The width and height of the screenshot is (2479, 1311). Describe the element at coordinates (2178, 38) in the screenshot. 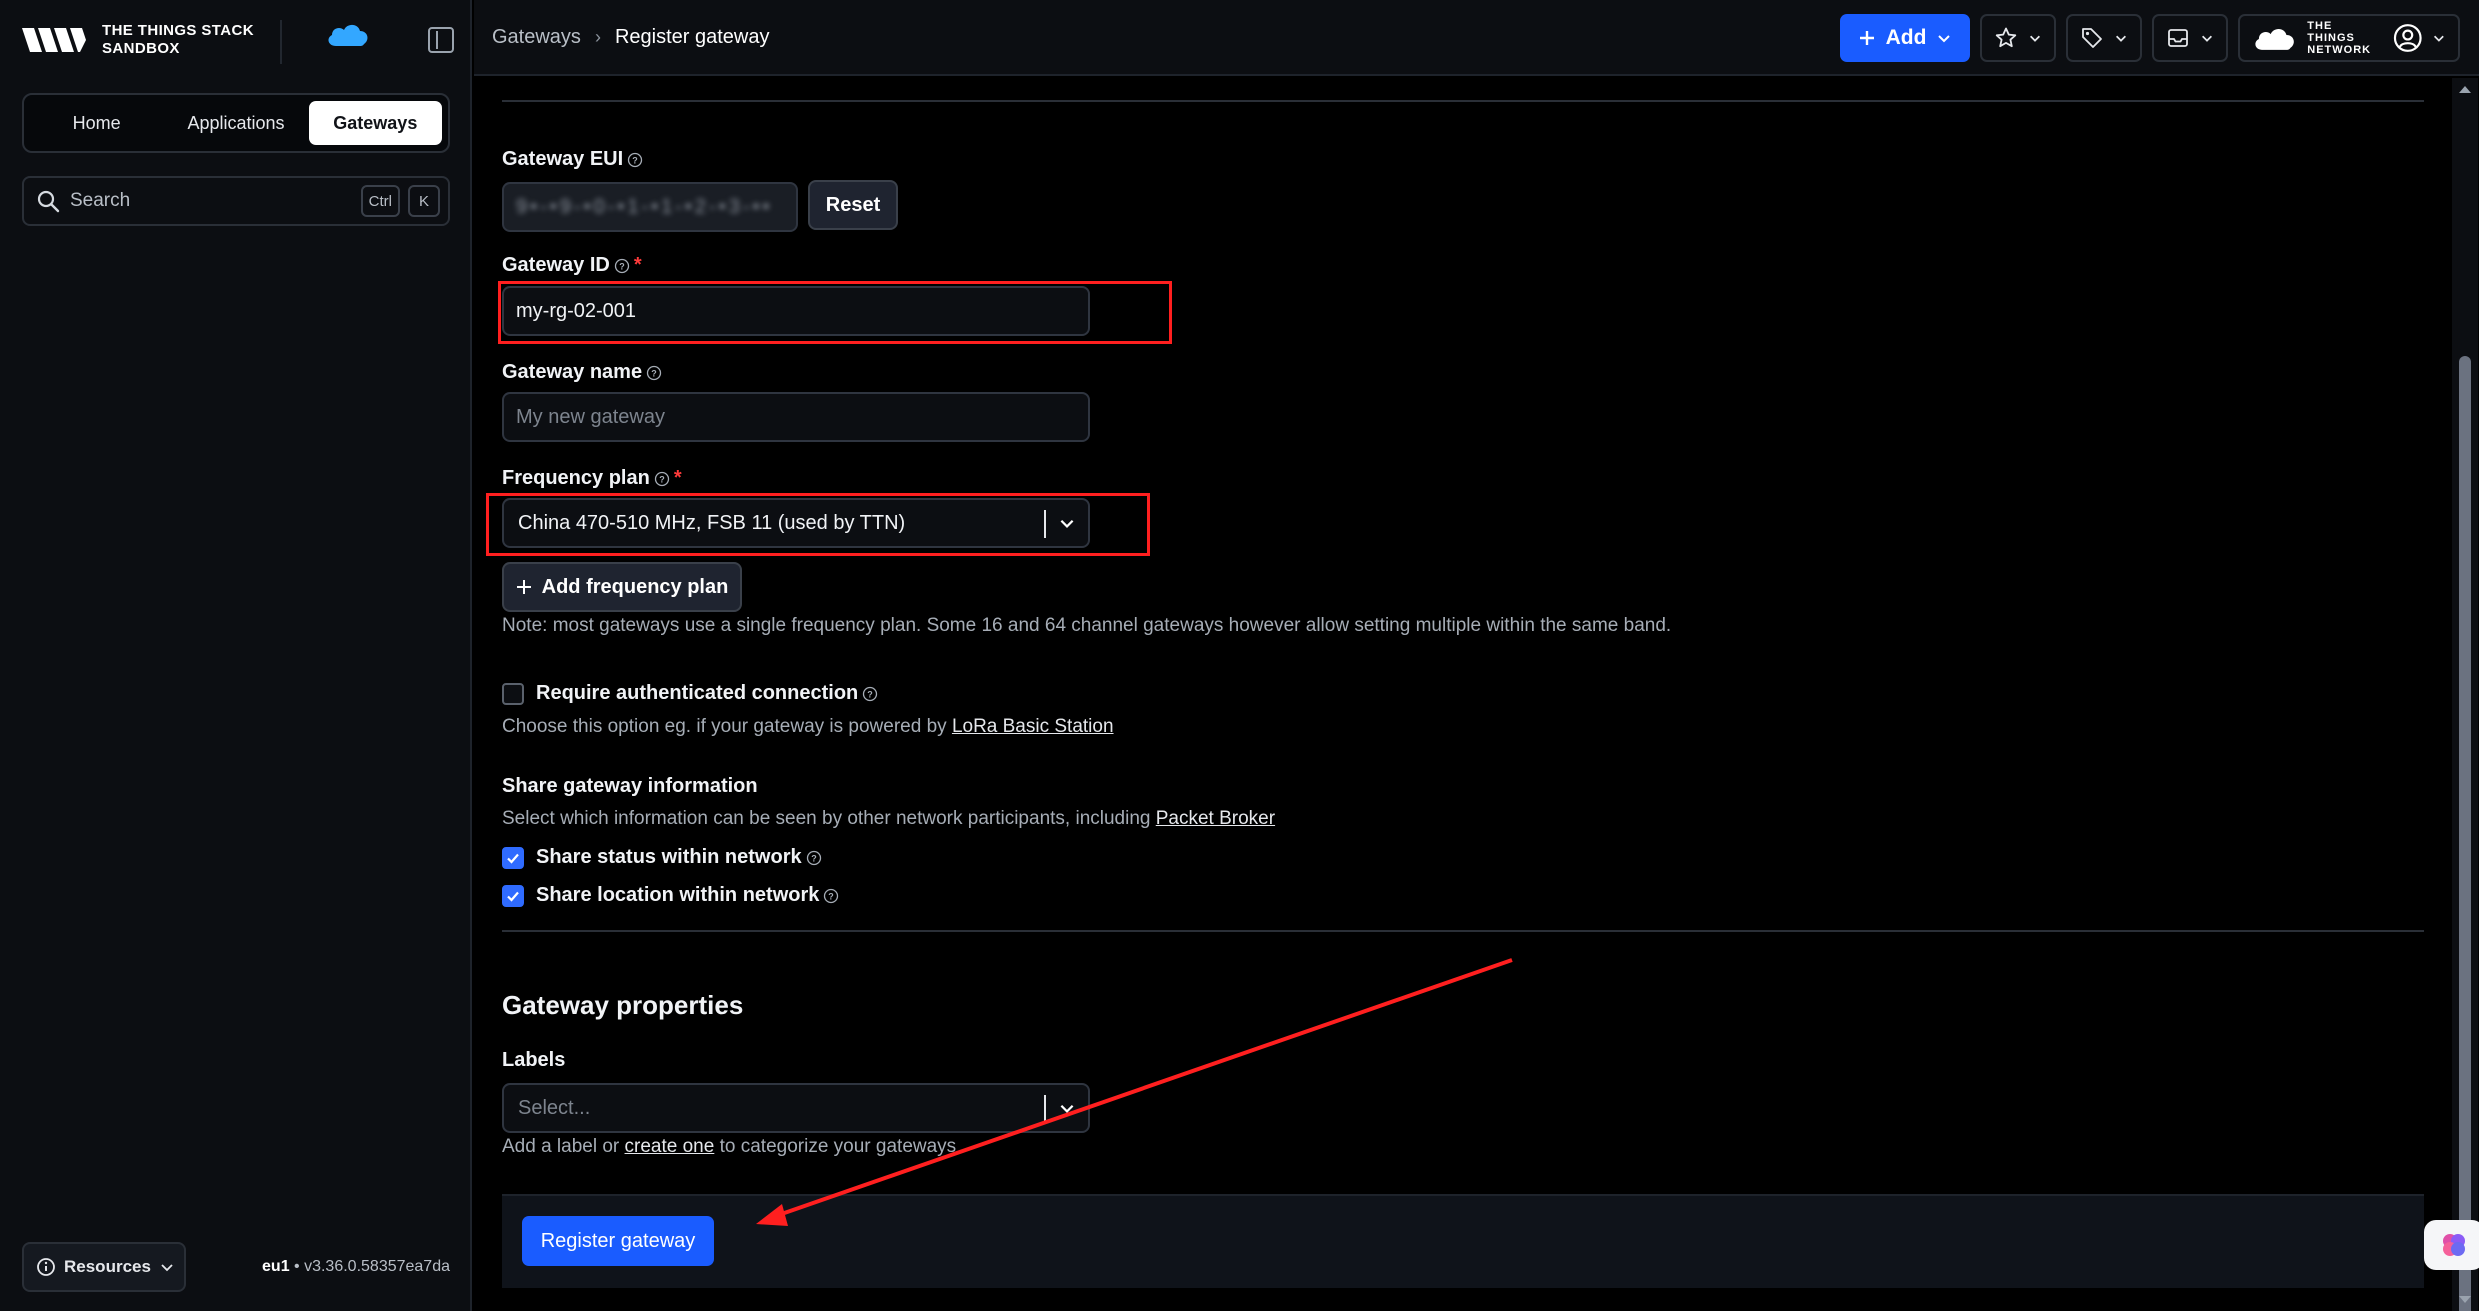

I see `inbox-icon` at that location.